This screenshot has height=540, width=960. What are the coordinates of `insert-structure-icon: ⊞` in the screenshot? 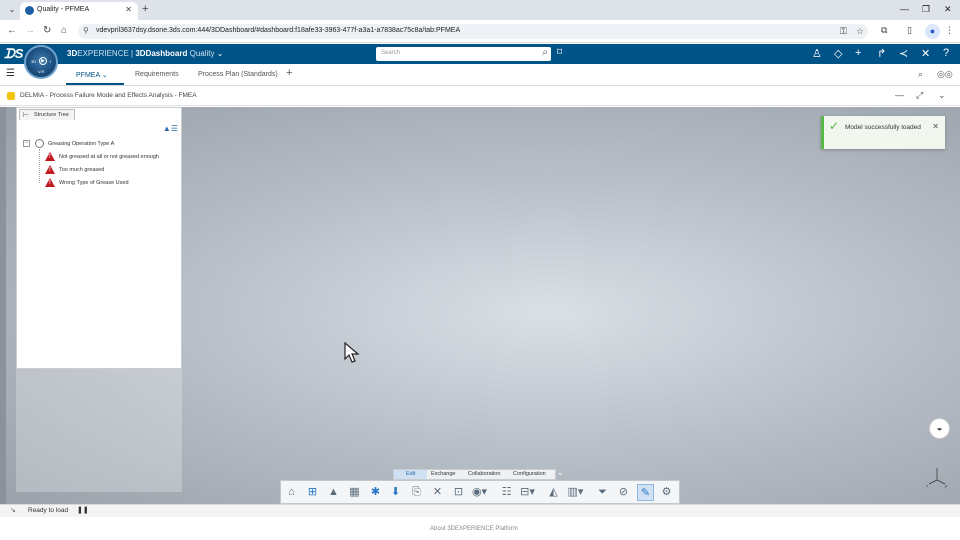 It's located at (312, 492).